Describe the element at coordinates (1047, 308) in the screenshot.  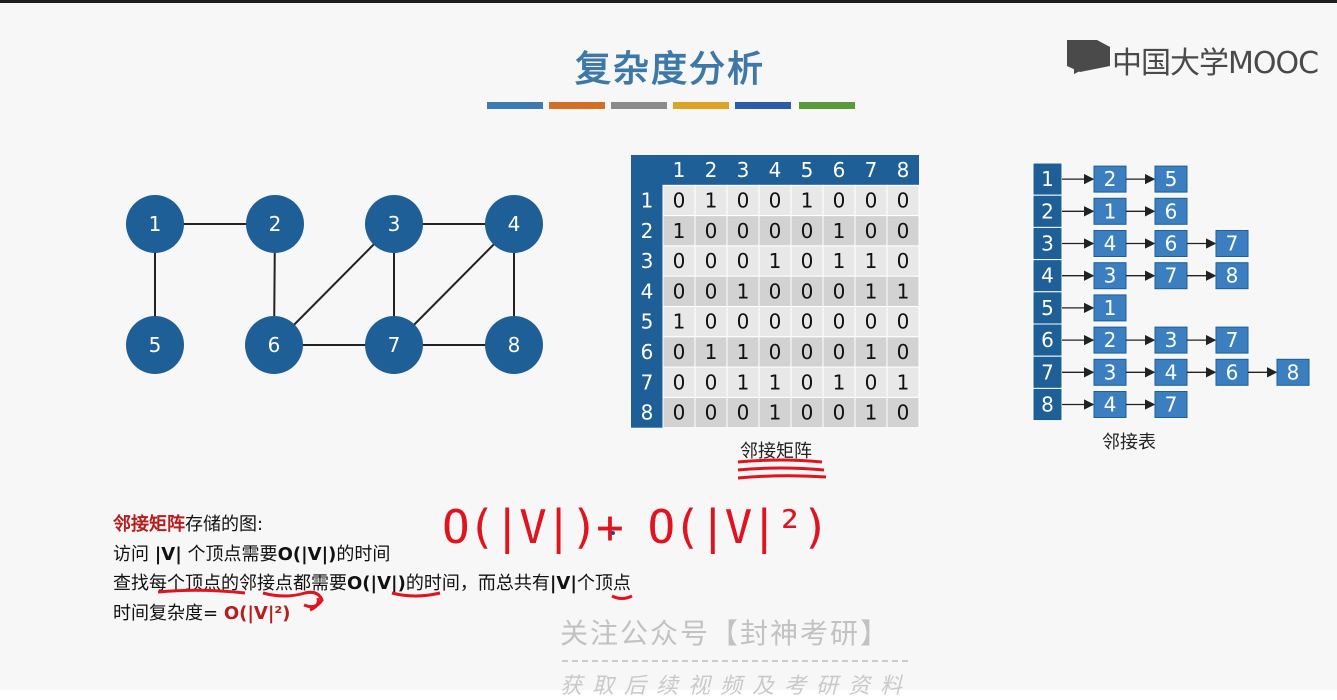
I see `adjlist-head-label-5: 5` at that location.